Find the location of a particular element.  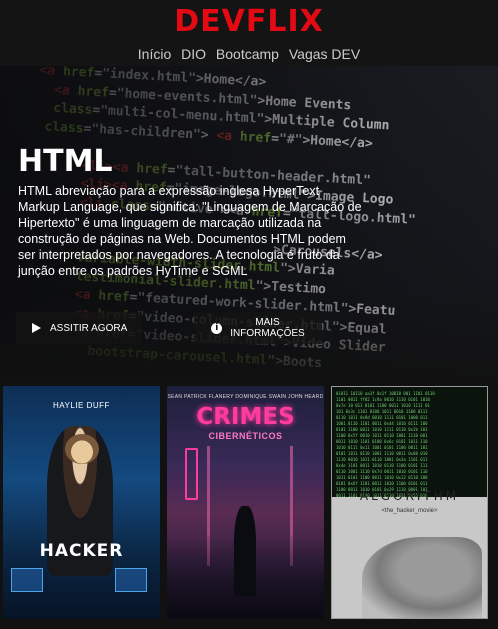

info-icon: i is located at coordinates (217, 328).